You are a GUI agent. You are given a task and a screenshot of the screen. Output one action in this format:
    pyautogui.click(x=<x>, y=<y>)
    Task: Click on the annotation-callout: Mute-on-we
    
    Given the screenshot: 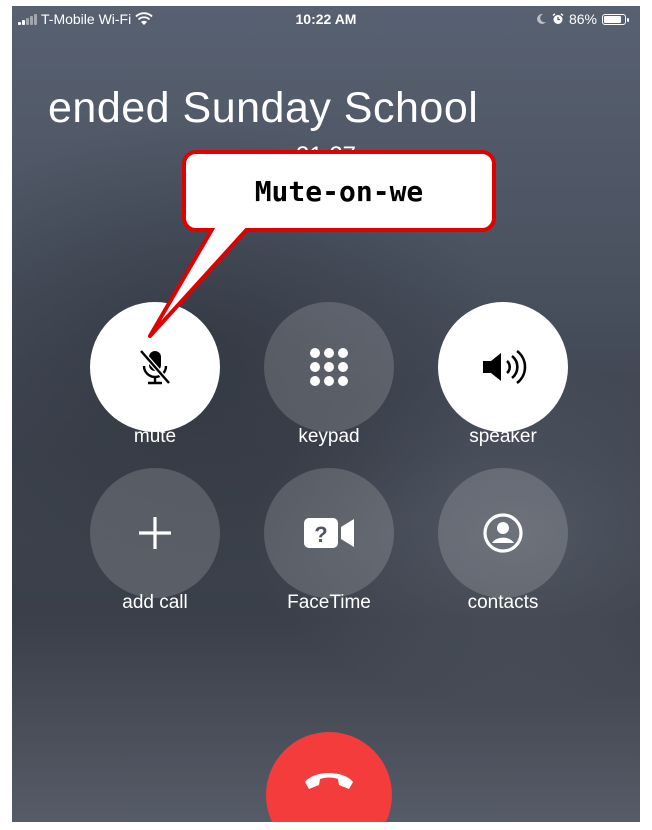 What is the action you would take?
    pyautogui.click(x=339, y=191)
    